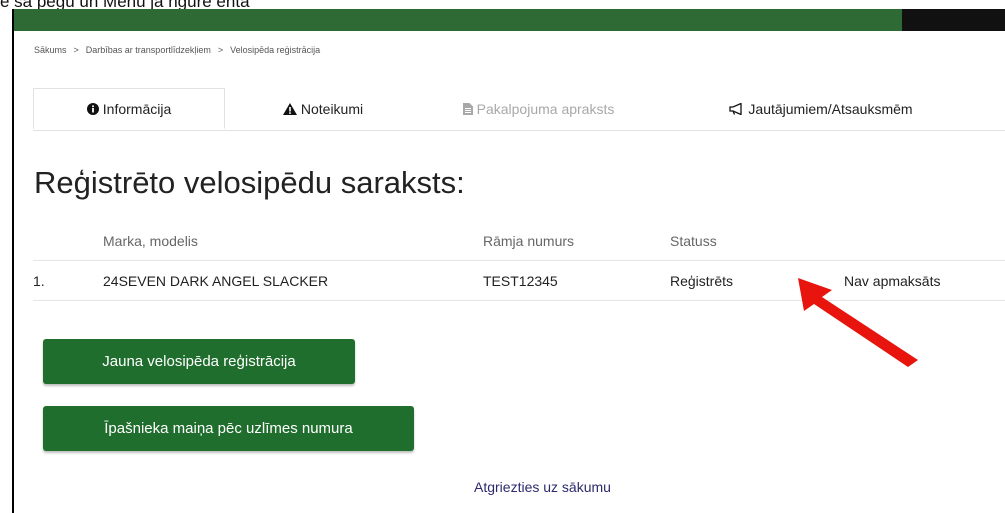 Image resolution: width=1005 pixels, height=513 pixels. I want to click on file-icon, so click(467, 108).